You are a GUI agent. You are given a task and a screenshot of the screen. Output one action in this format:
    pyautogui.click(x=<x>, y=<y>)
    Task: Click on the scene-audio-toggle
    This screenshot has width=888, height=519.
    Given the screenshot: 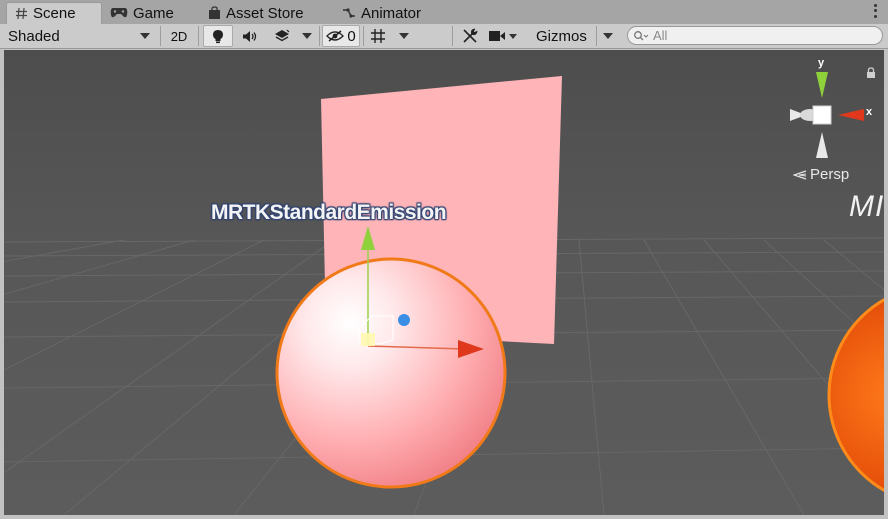 What is the action you would take?
    pyautogui.click(x=250, y=36)
    